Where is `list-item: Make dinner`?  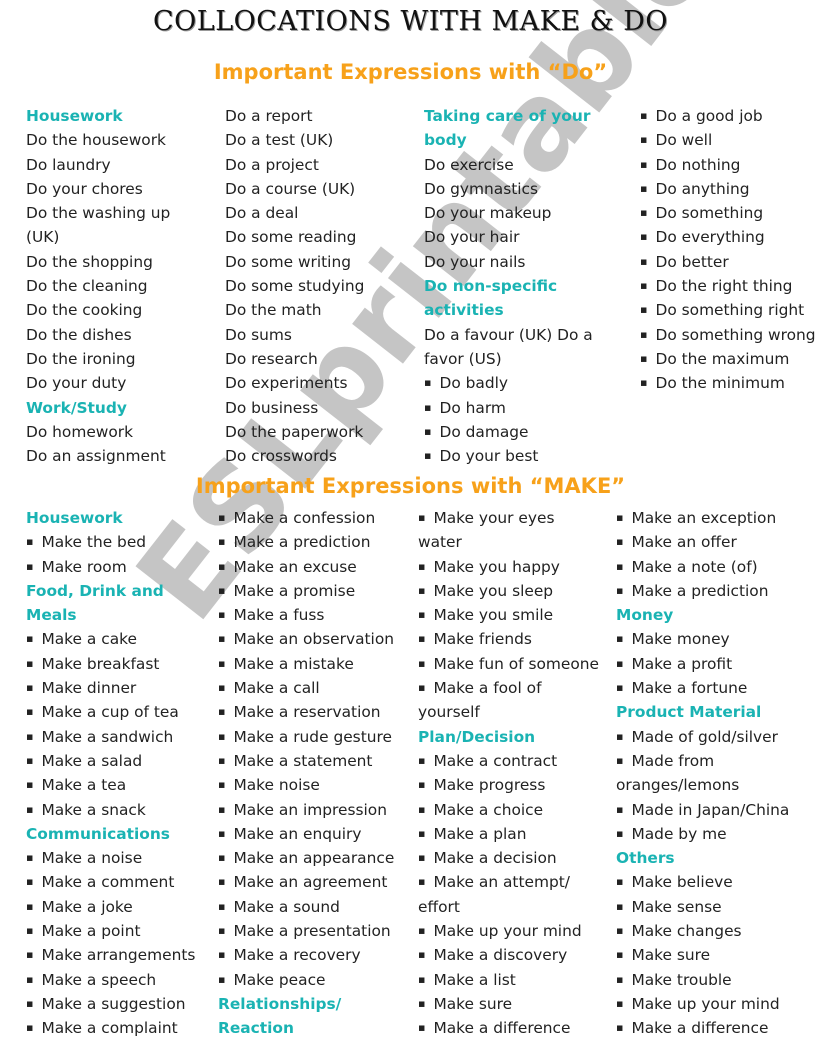 list-item: Make dinner is located at coordinates (110, 688).